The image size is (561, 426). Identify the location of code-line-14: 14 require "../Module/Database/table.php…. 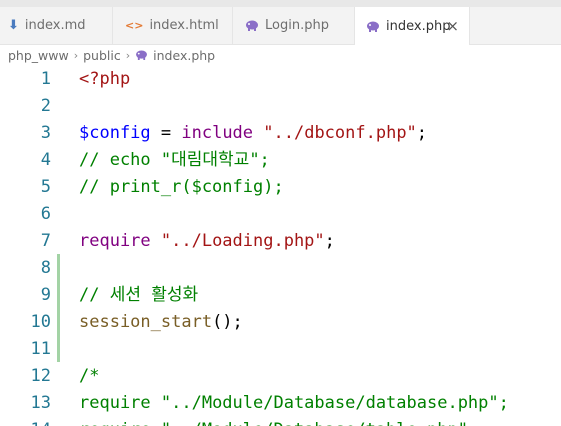
(280, 421).